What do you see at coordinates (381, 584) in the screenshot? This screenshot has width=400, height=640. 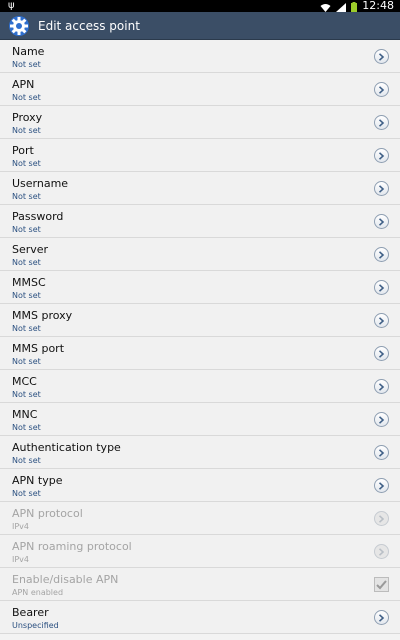 I see `enable-apn-checkbox` at bounding box center [381, 584].